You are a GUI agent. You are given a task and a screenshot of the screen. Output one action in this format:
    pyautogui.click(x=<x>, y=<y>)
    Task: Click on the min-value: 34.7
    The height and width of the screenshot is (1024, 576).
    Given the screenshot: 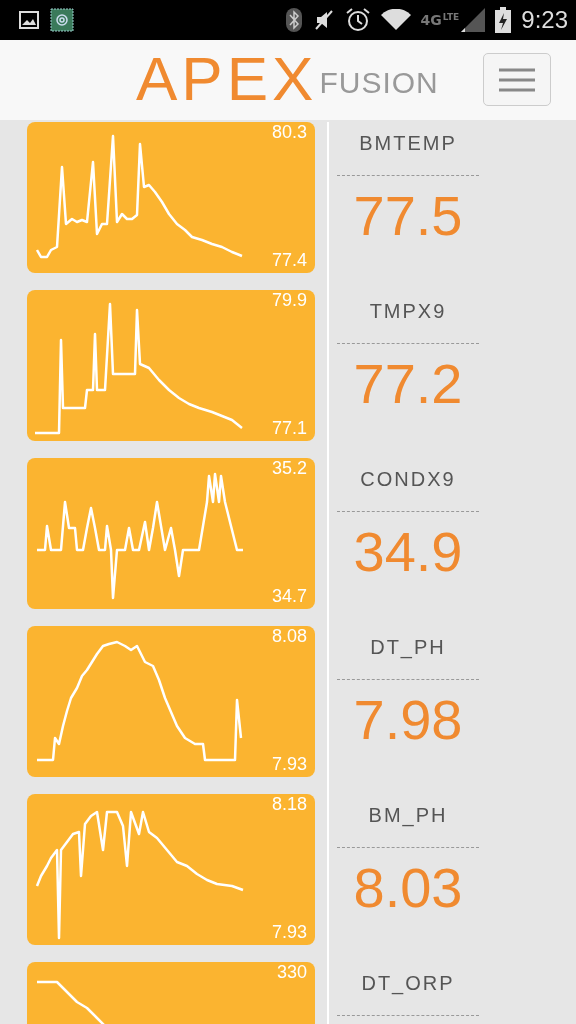 What is the action you would take?
    pyautogui.click(x=289, y=596)
    